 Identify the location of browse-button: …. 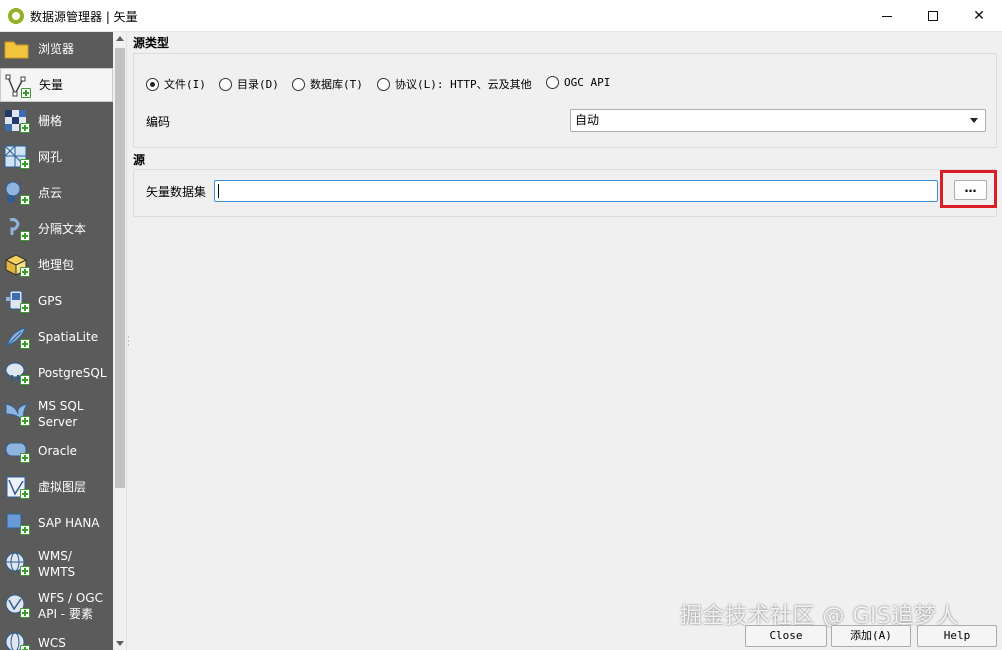
(970, 190).